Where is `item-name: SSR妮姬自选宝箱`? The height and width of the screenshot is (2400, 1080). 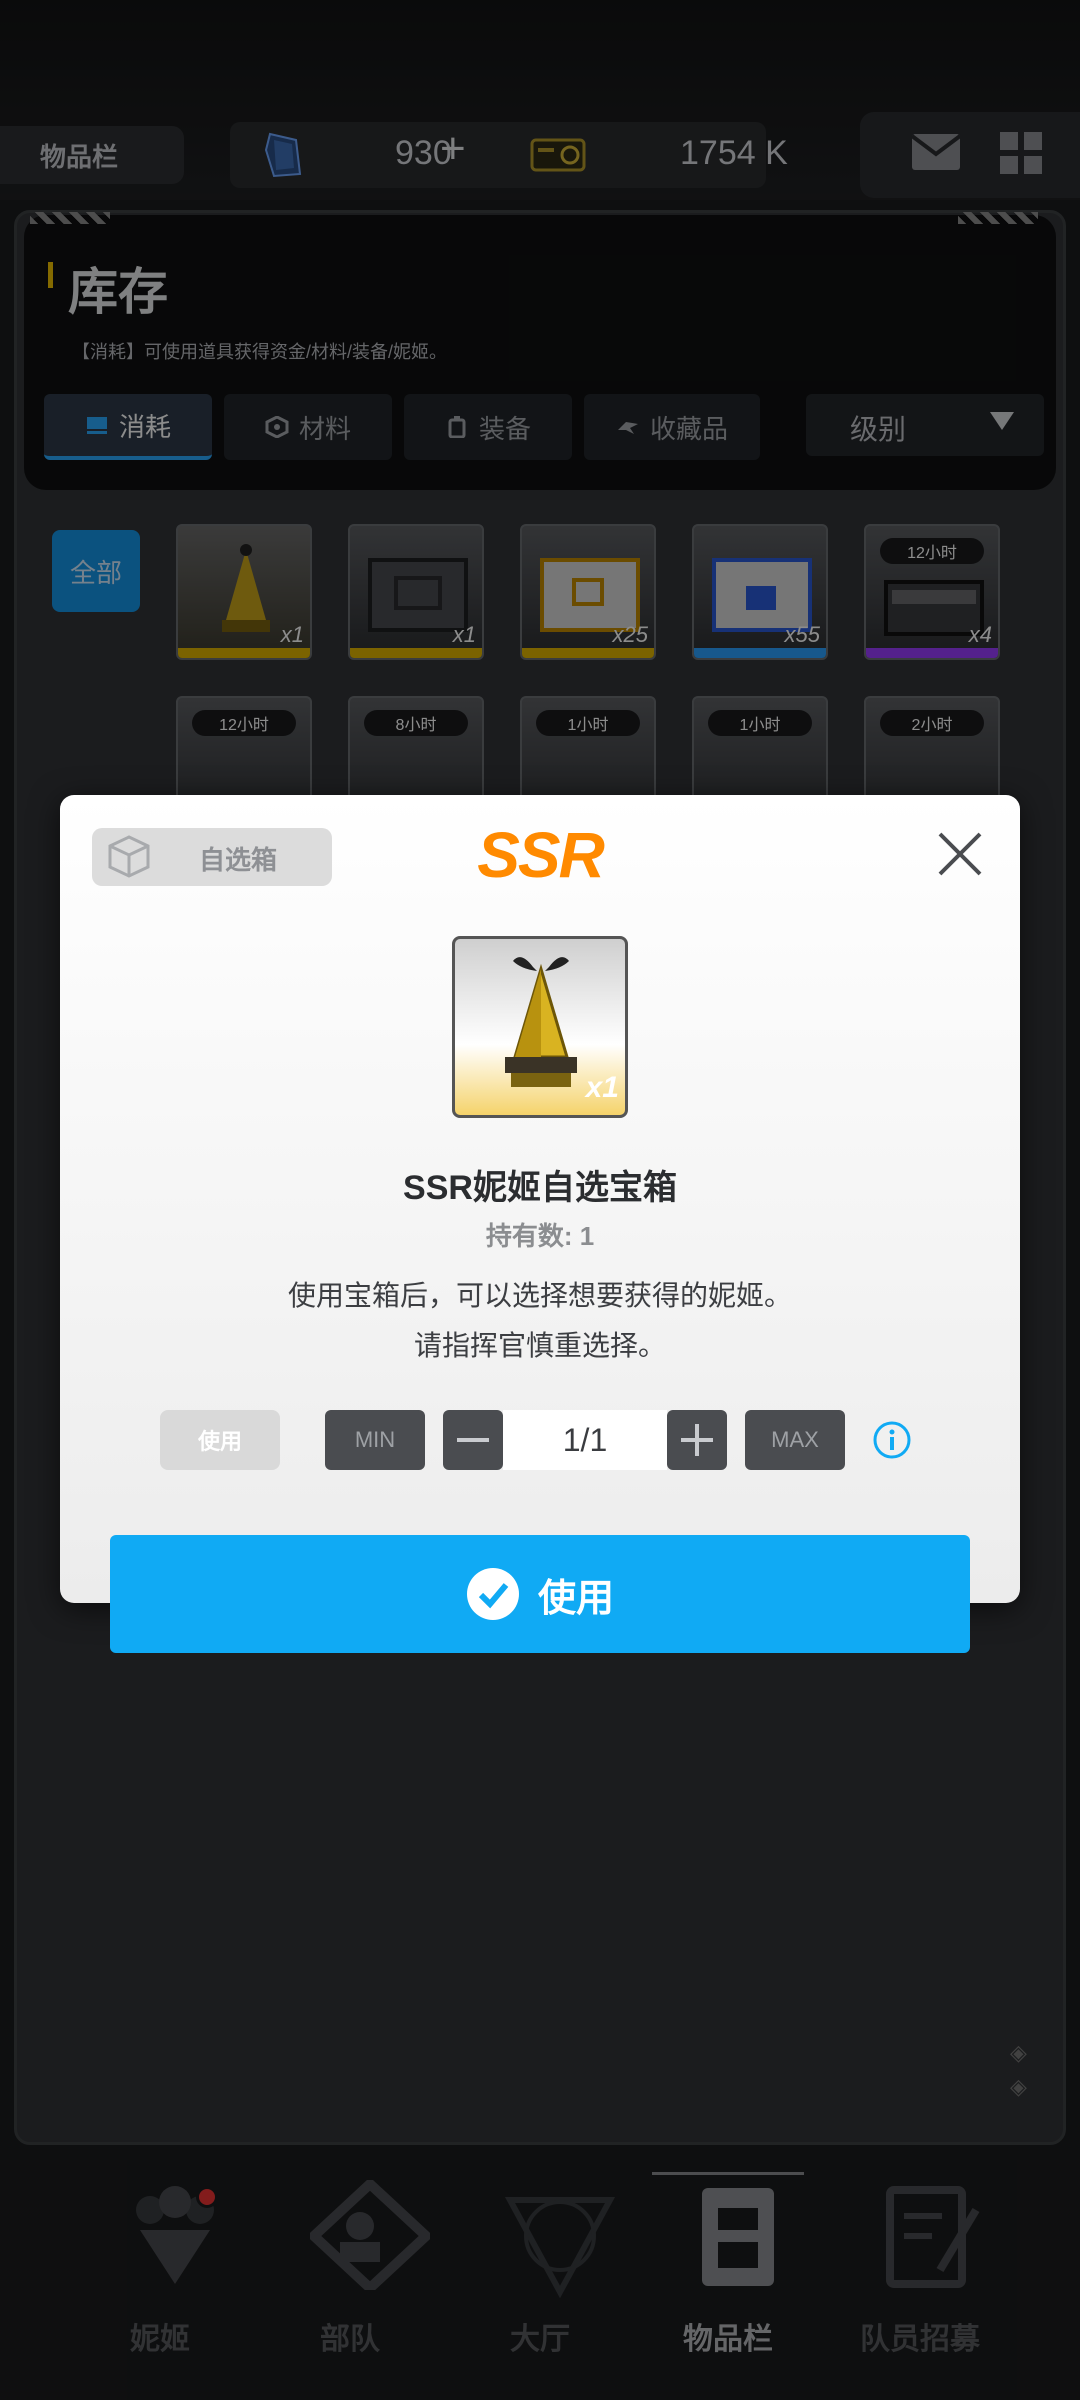 item-name: SSR妮姬自选宝箱 is located at coordinates (540, 1188).